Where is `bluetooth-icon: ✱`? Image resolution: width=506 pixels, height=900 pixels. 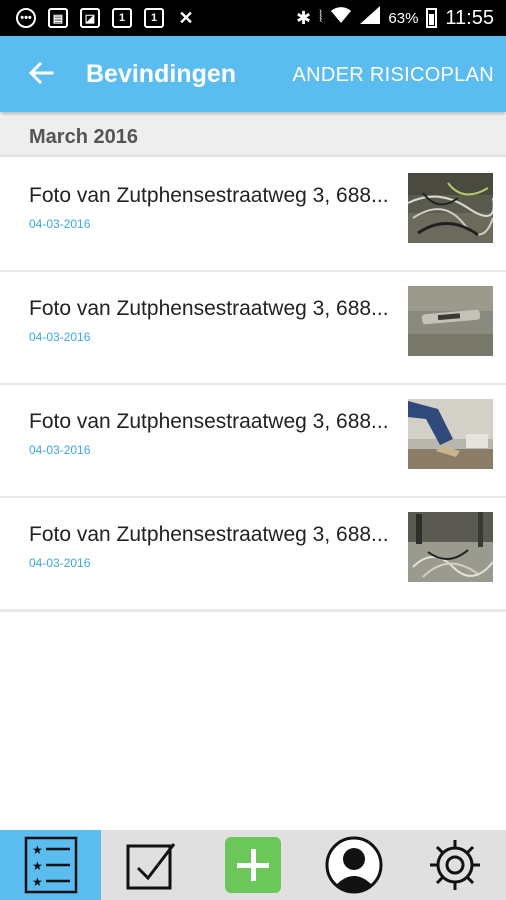
bluetooth-icon: ✱ is located at coordinates (303, 17).